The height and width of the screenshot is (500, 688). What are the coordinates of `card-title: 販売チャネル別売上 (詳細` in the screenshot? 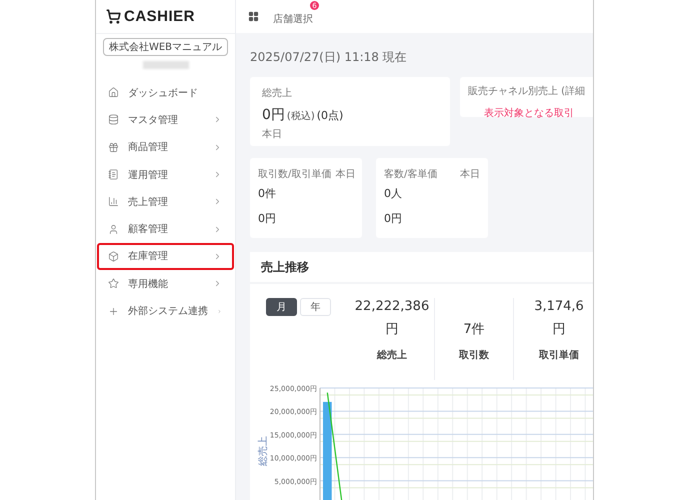 It's located at (527, 91).